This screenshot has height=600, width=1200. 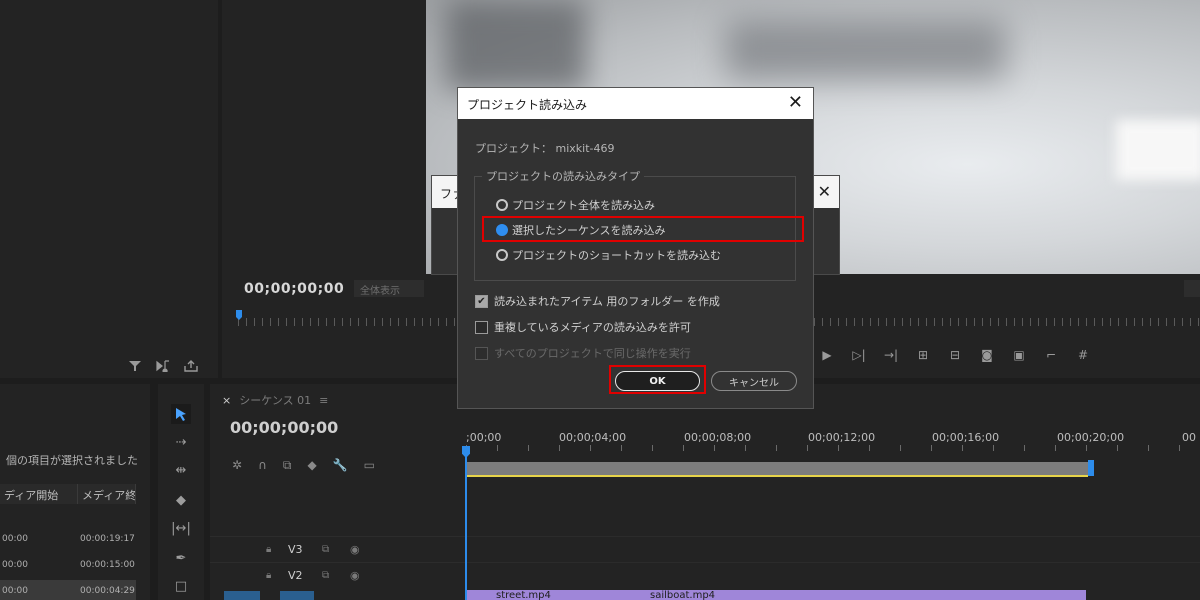 What do you see at coordinates (1019, 355) in the screenshot?
I see `multi-cam-icon: ▣` at bounding box center [1019, 355].